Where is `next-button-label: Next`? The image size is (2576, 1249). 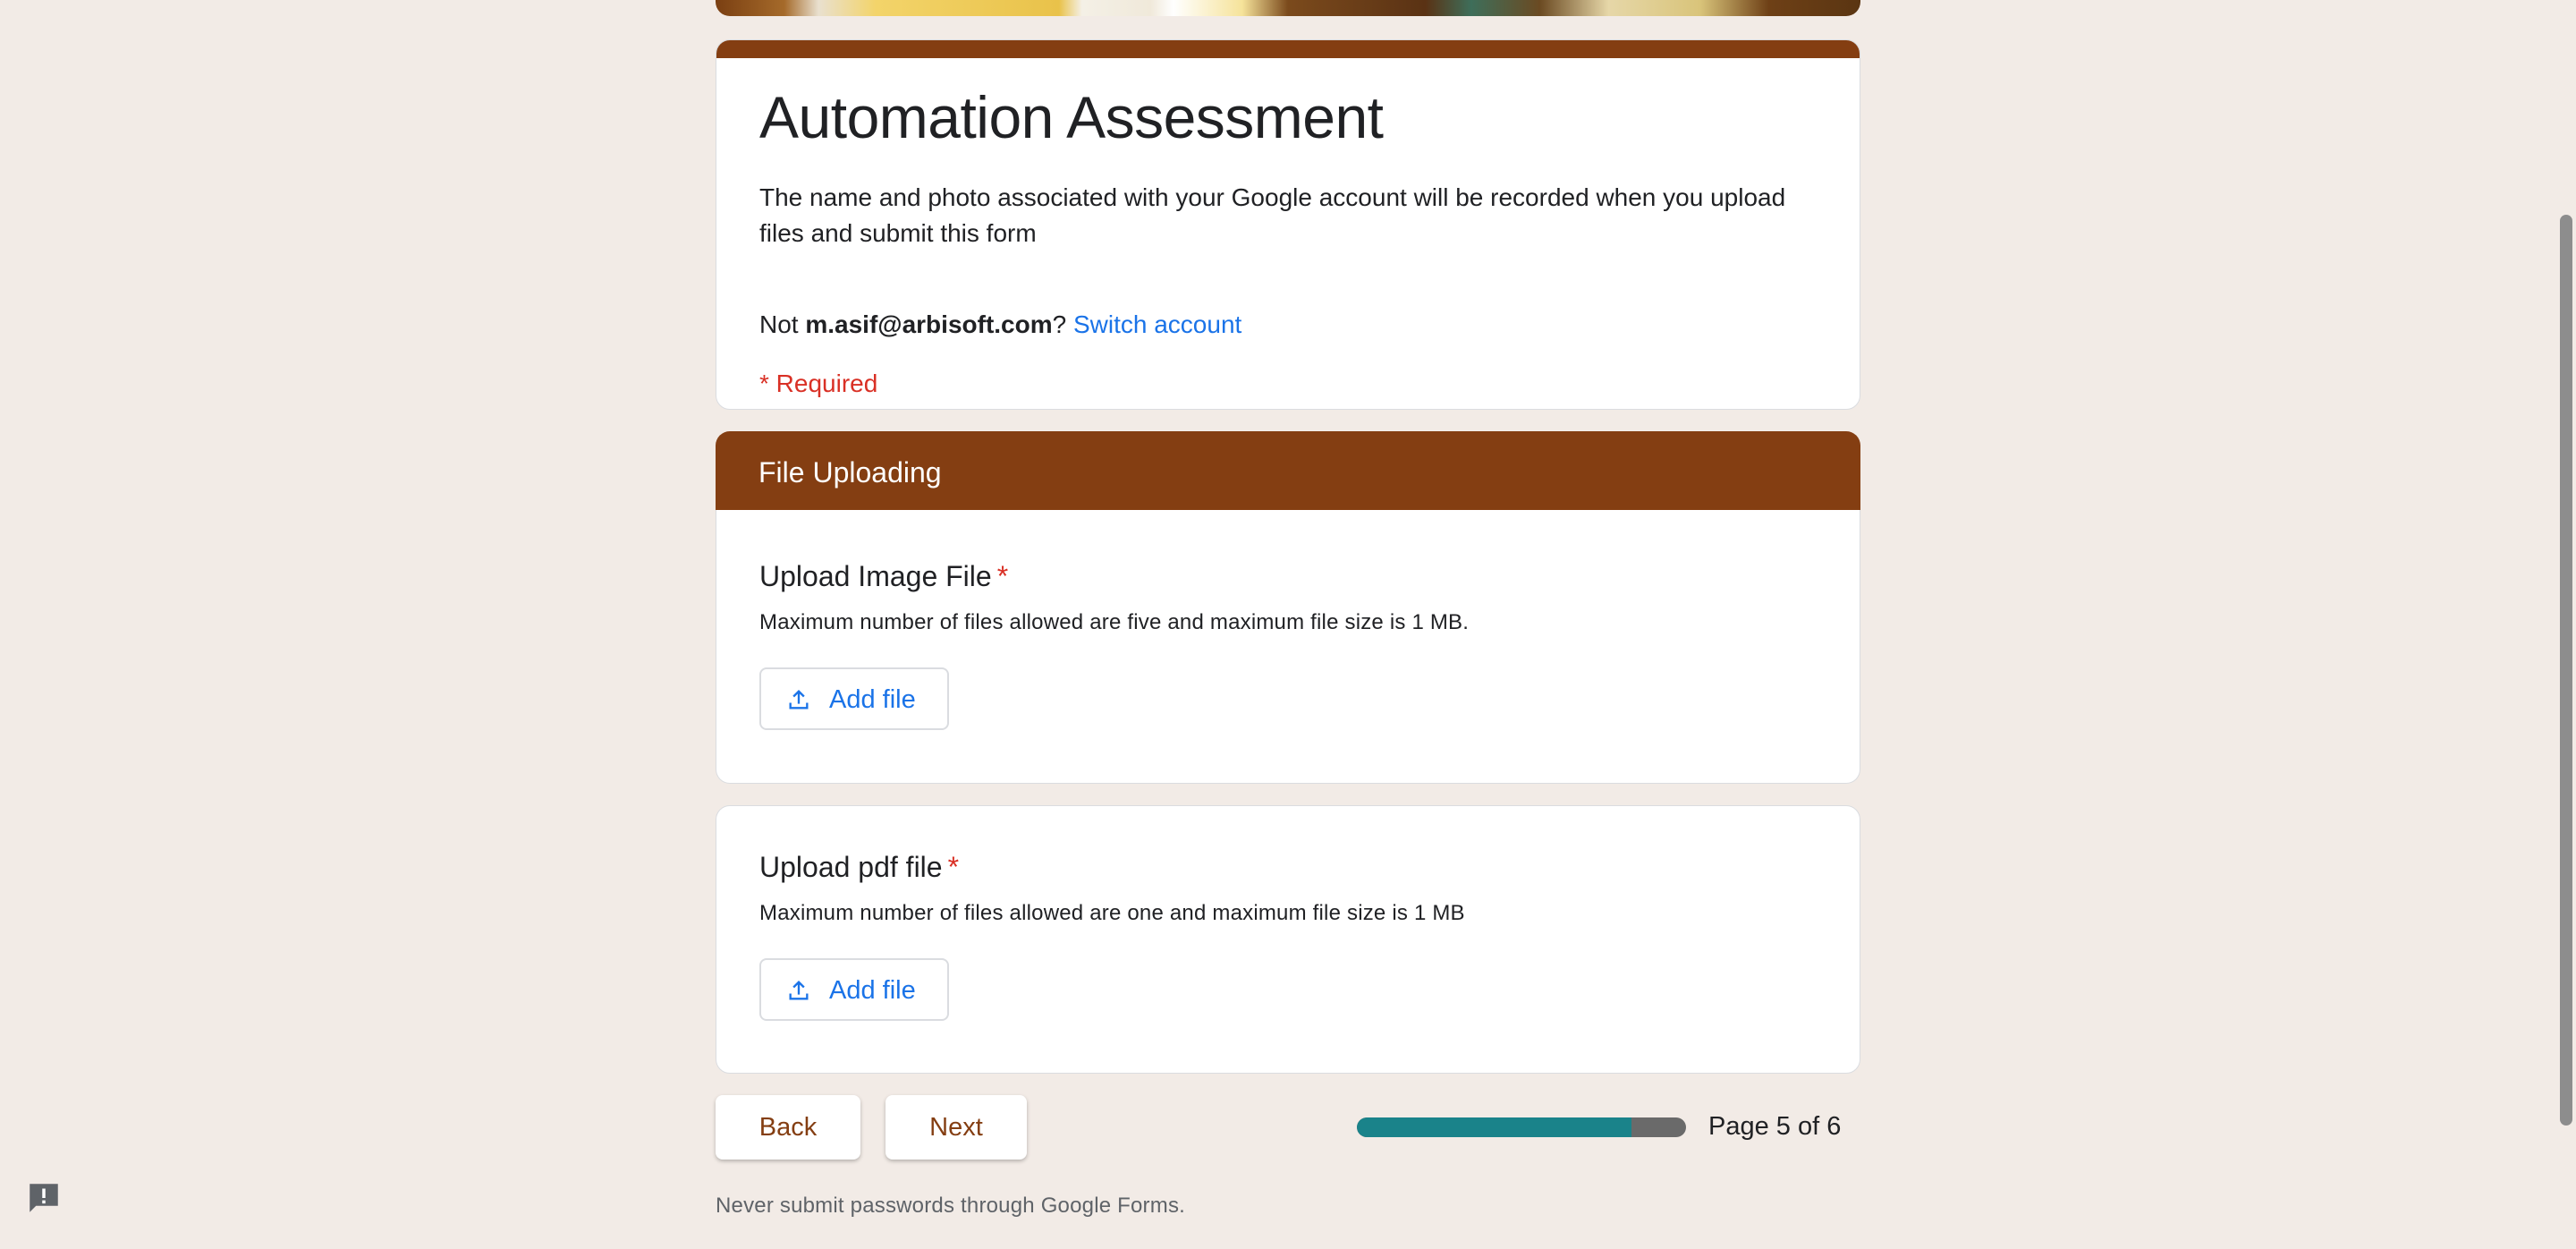
next-button-label: Next is located at coordinates (956, 1127).